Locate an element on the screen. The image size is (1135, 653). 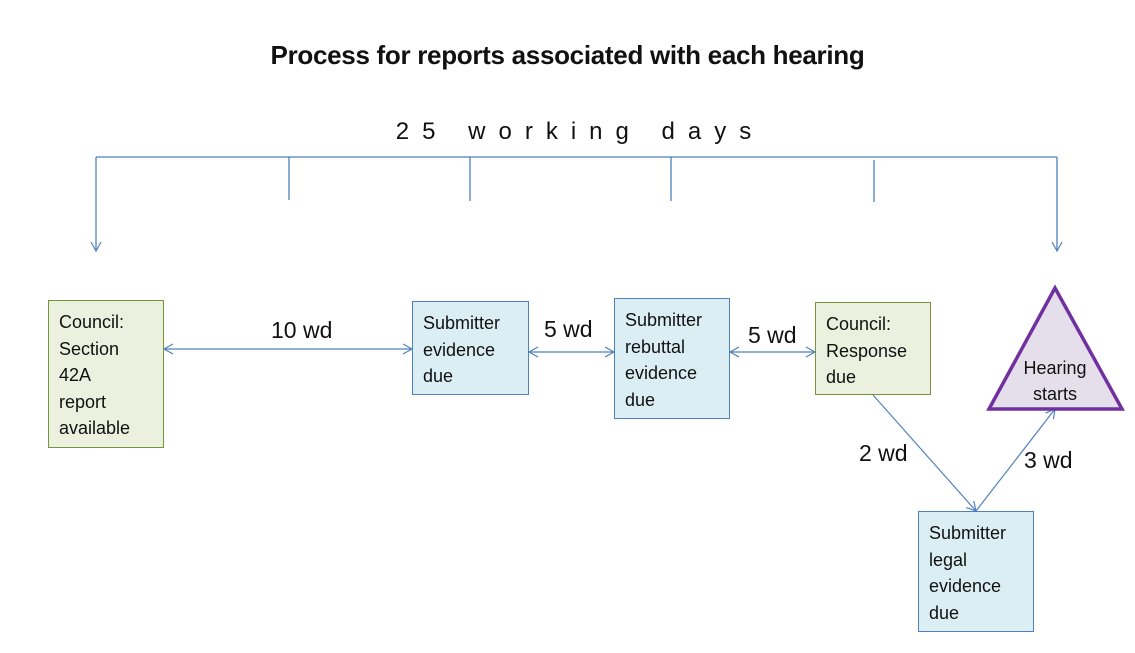
duration-label: 3 wd is located at coordinates (1048, 460).